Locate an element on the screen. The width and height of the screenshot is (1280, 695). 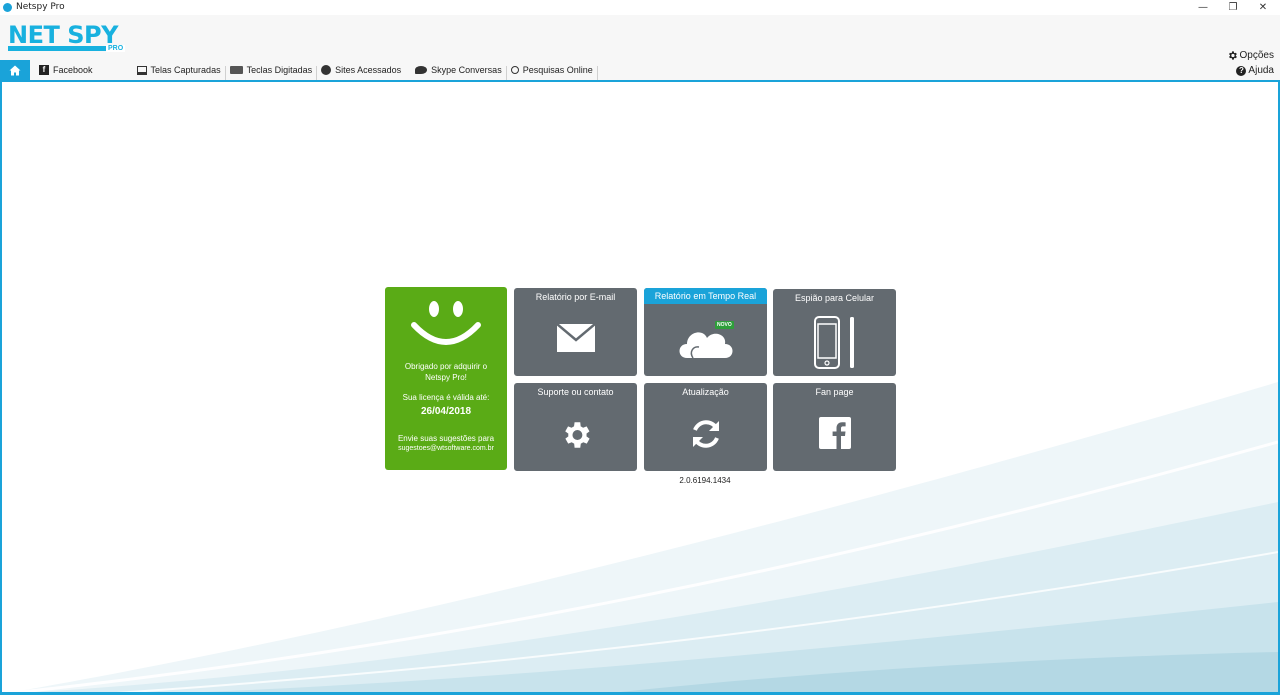
help-icon: ? is located at coordinates (1241, 70).